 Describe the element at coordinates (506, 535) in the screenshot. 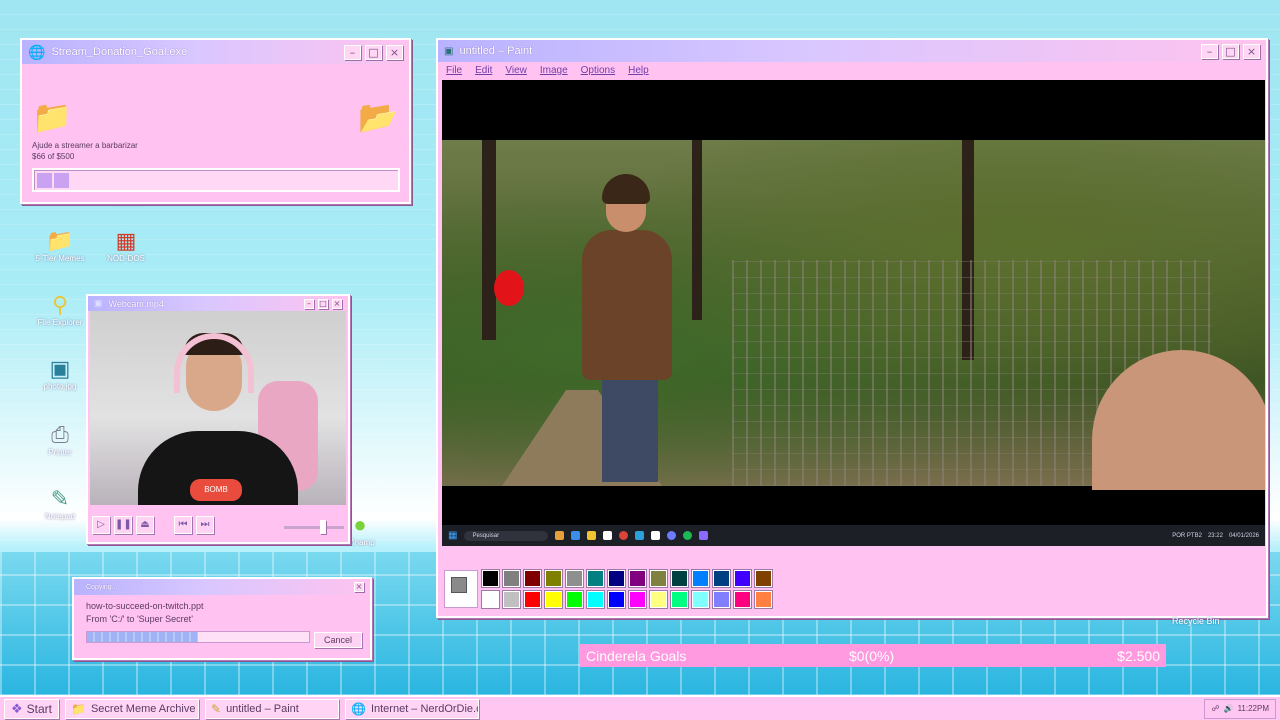

I see `inner-search-box: Pesquisar` at that location.